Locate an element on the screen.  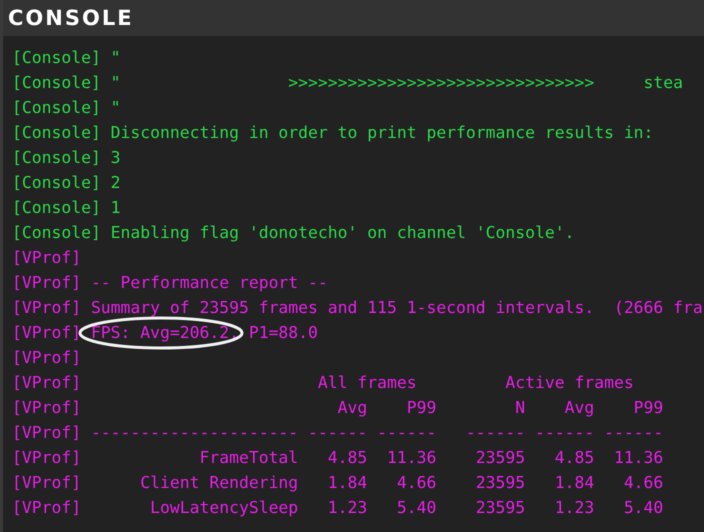
log-line: [VProf] Avg P99 N Avg P99 is located at coordinates (338, 407).